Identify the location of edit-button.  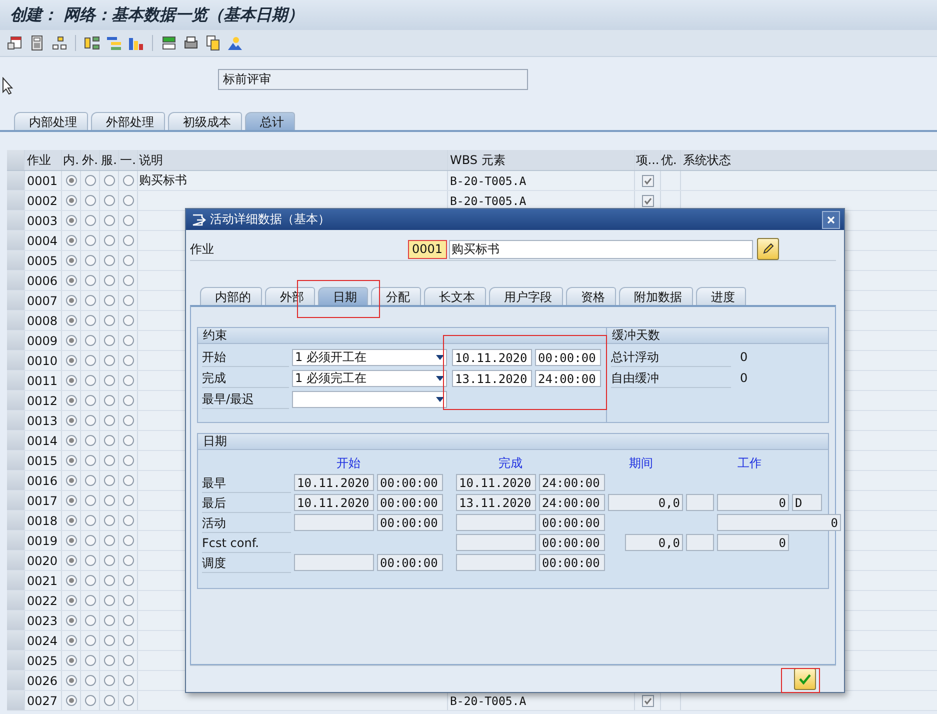
(767, 249).